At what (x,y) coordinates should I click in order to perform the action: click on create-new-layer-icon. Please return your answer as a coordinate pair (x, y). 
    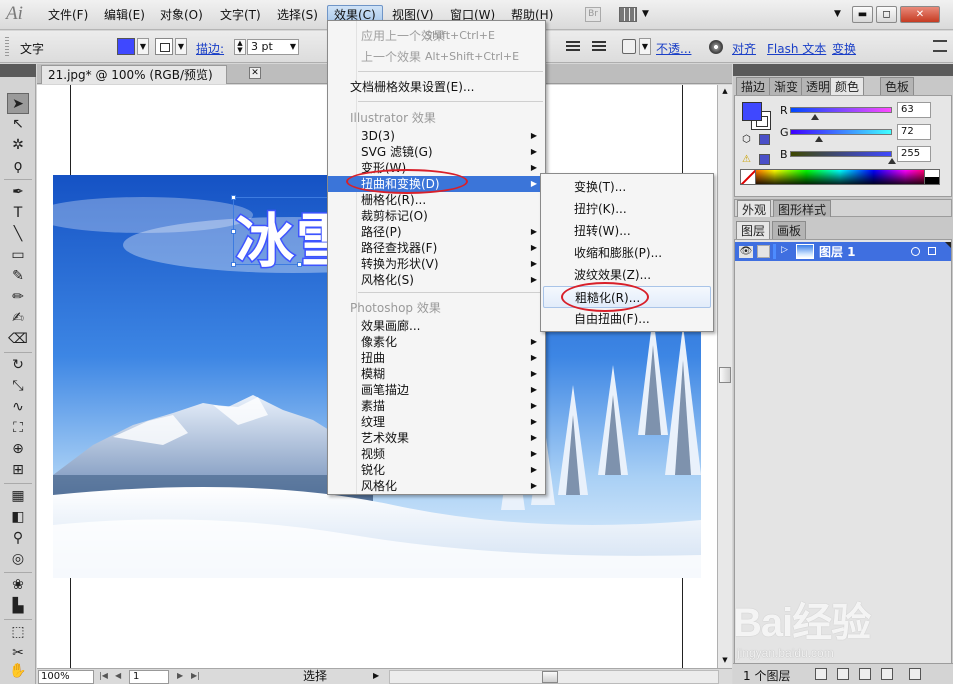
    Looking at the image, I should click on (887, 674).